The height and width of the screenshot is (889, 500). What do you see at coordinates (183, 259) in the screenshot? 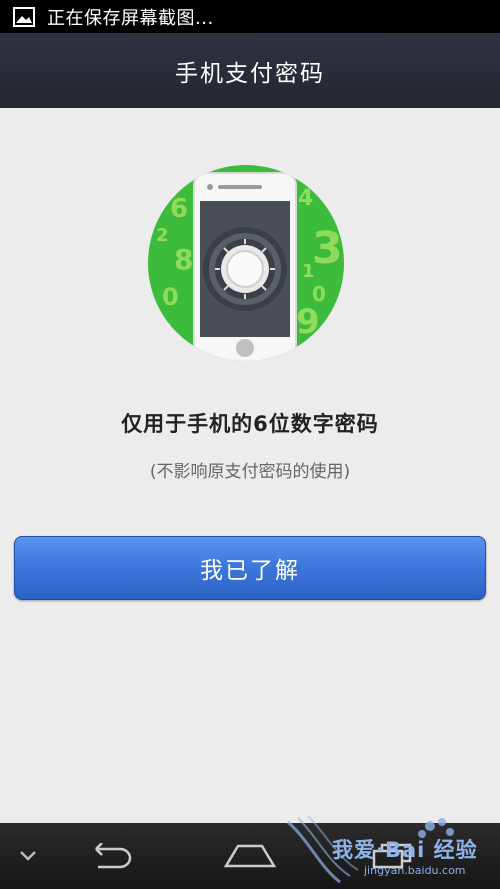
I see `svg-text: 8` at bounding box center [183, 259].